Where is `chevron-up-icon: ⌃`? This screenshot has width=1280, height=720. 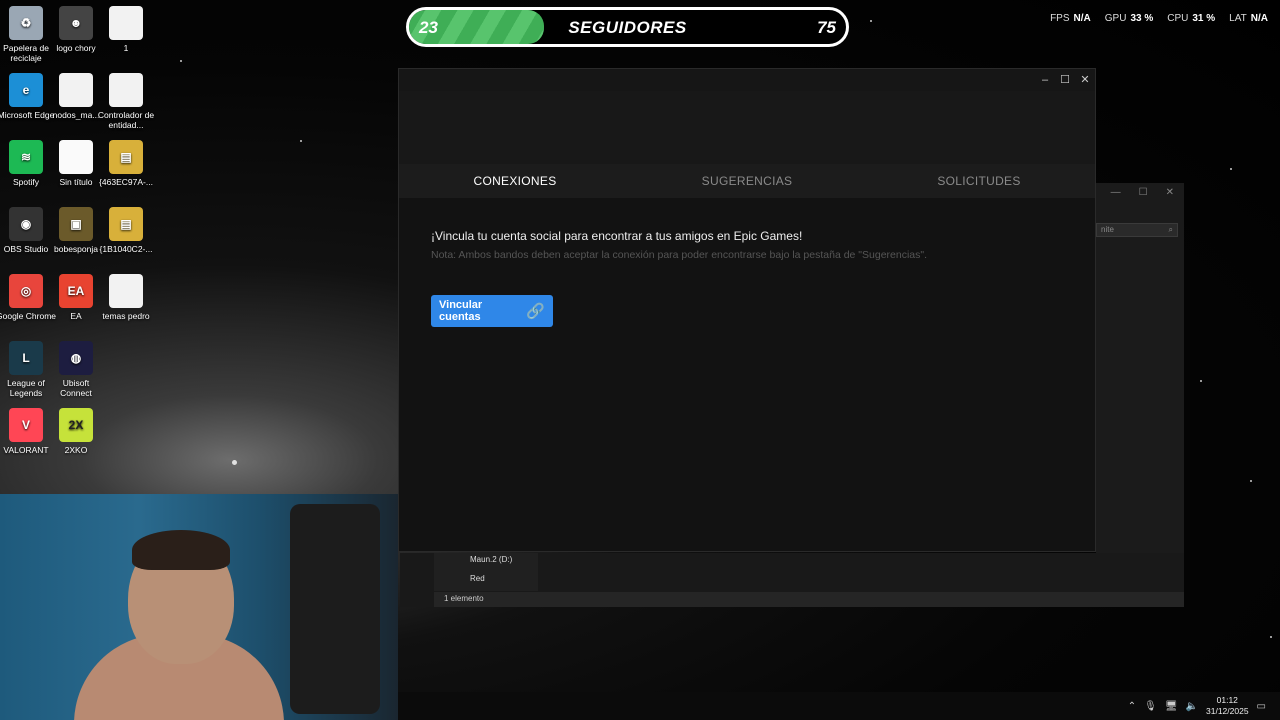 chevron-up-icon: ⌃ is located at coordinates (1132, 706).